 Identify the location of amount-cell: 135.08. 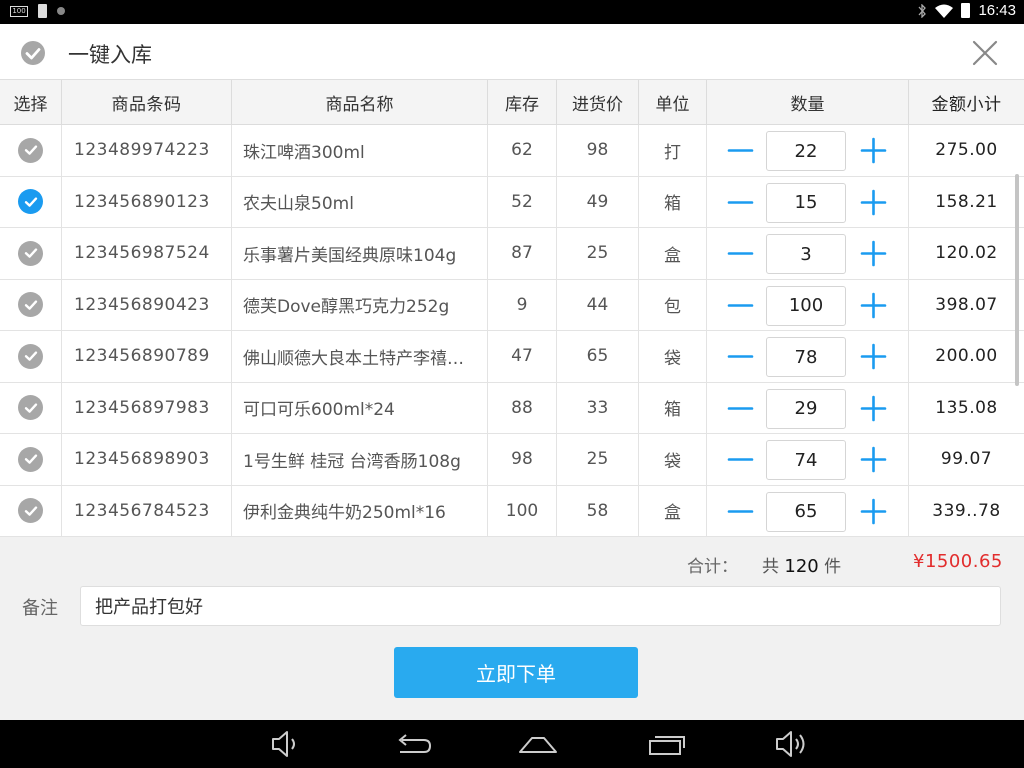
(966, 407).